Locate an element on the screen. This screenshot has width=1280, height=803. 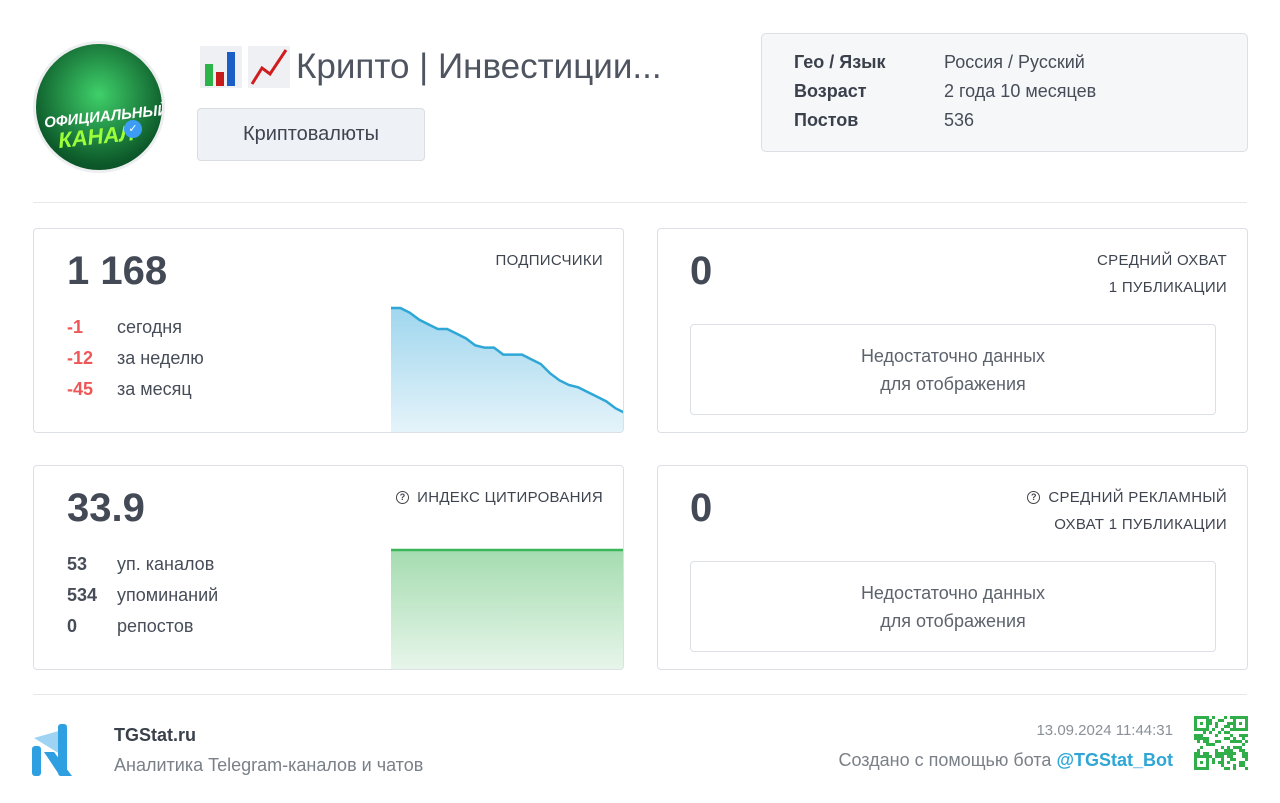
info-row-age: Возраст 2 года 10 месяцев is located at coordinates (1004, 95).